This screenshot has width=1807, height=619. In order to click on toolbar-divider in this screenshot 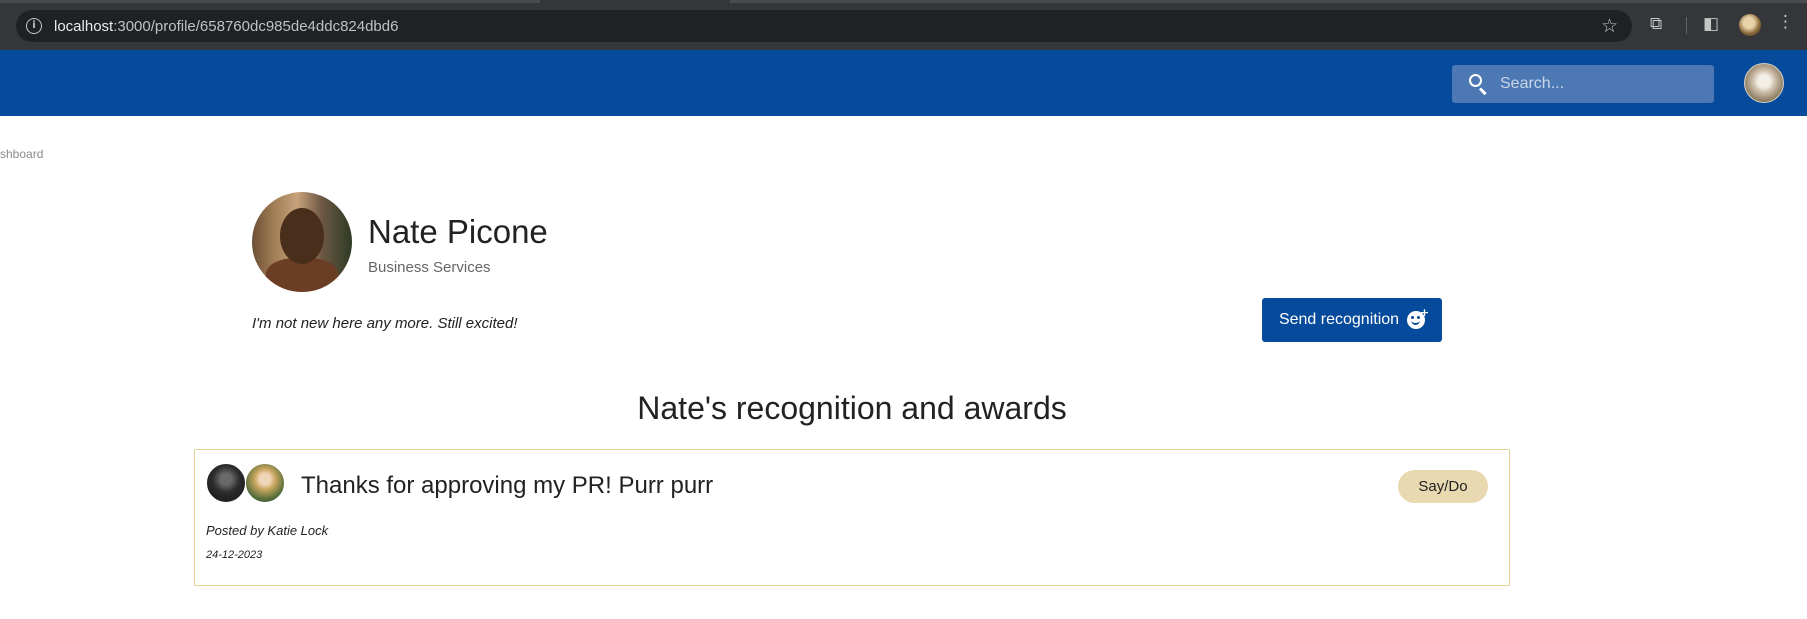, I will do `click(1686, 25)`.